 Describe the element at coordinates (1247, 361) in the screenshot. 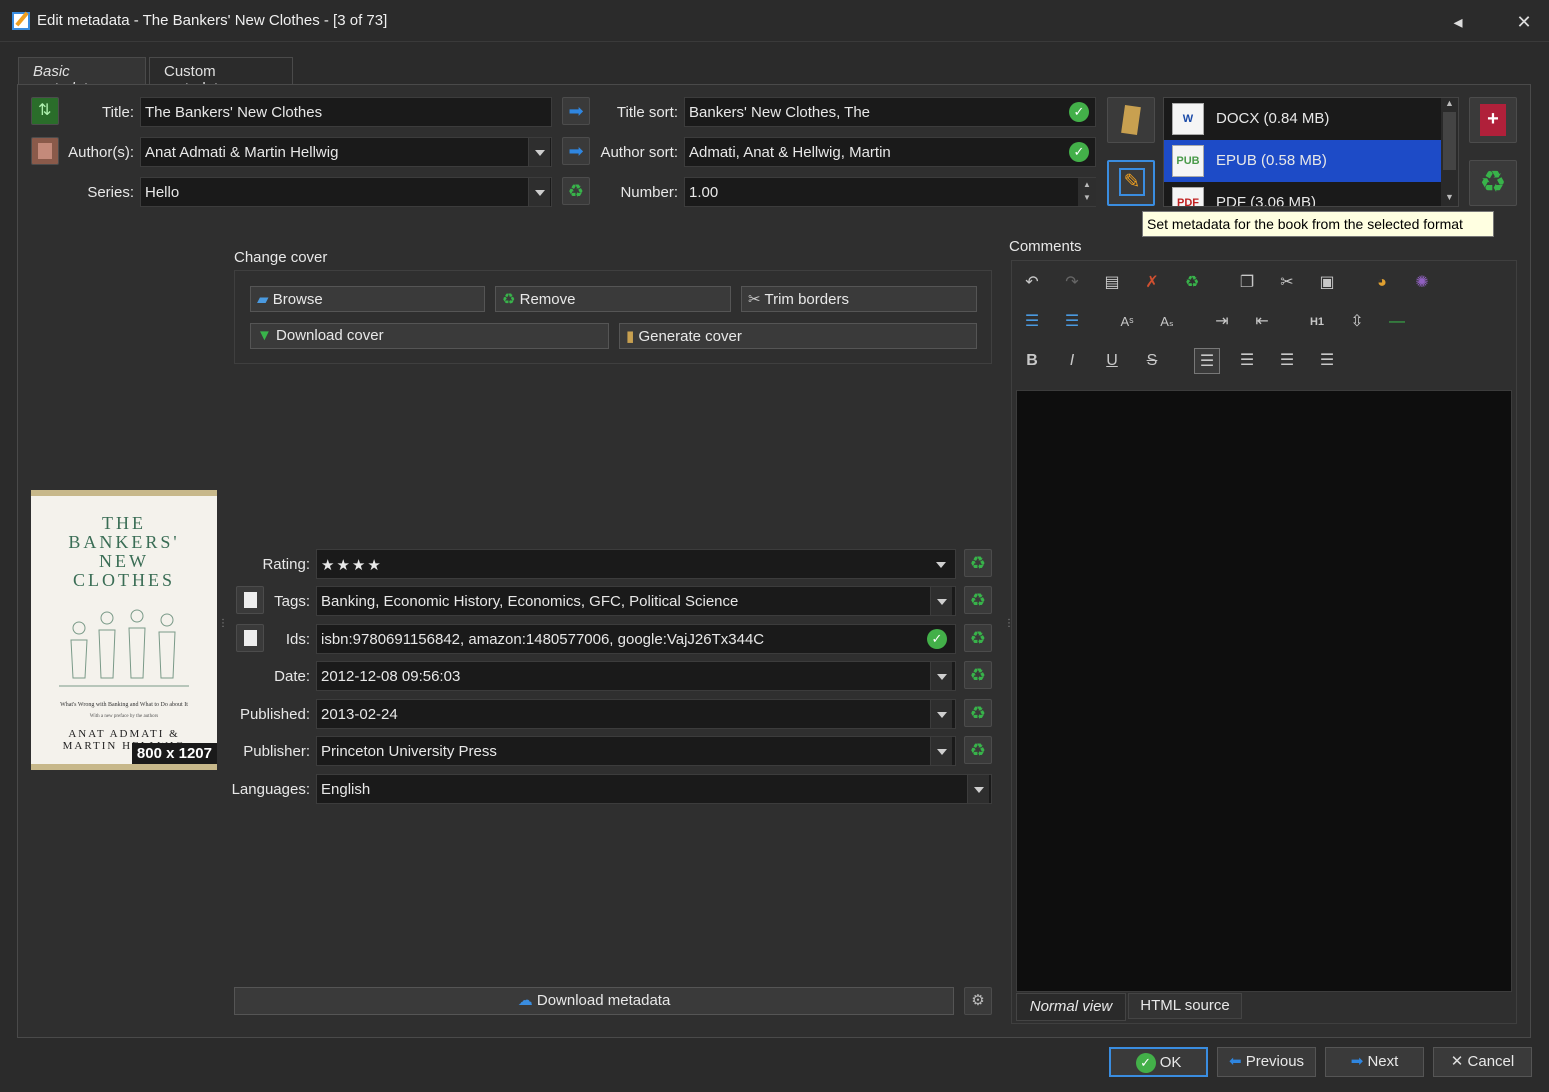

I see `align-center-icon: ☰` at that location.